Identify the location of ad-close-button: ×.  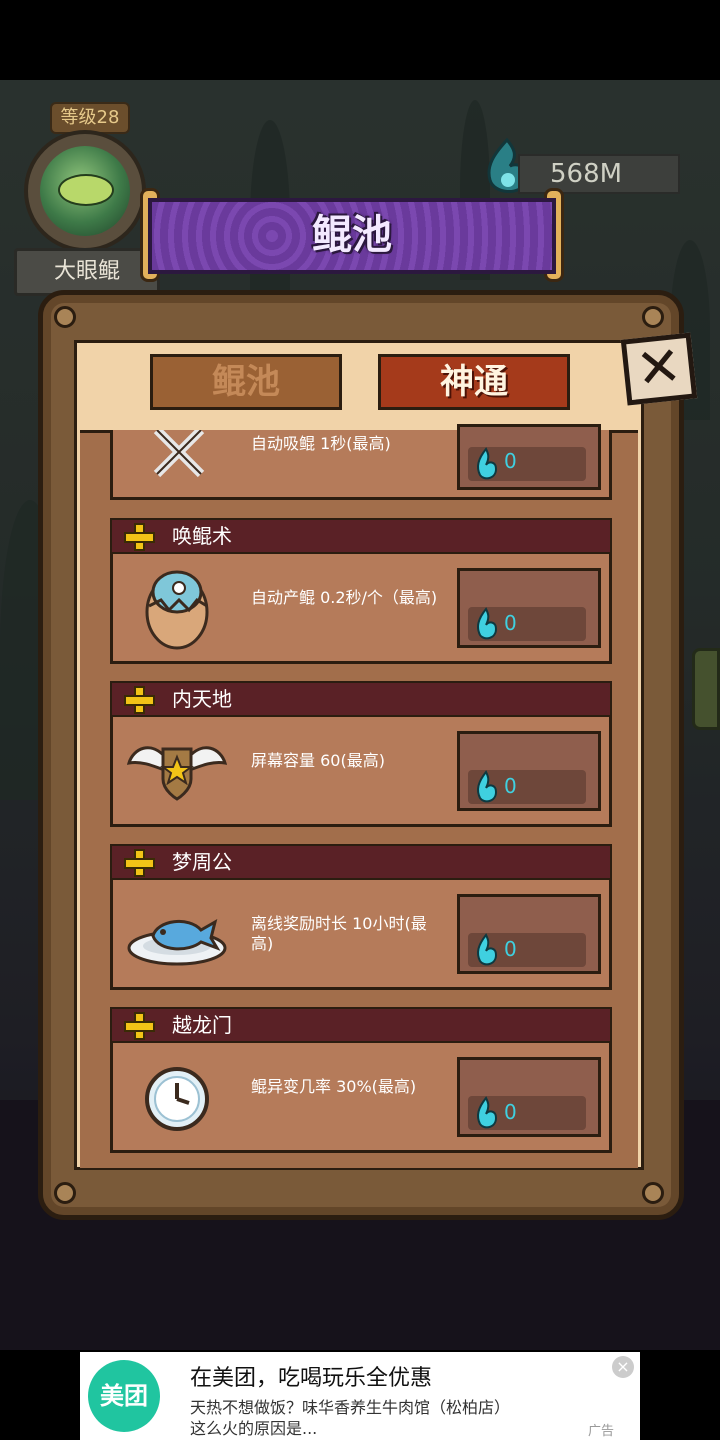
(623, 1367).